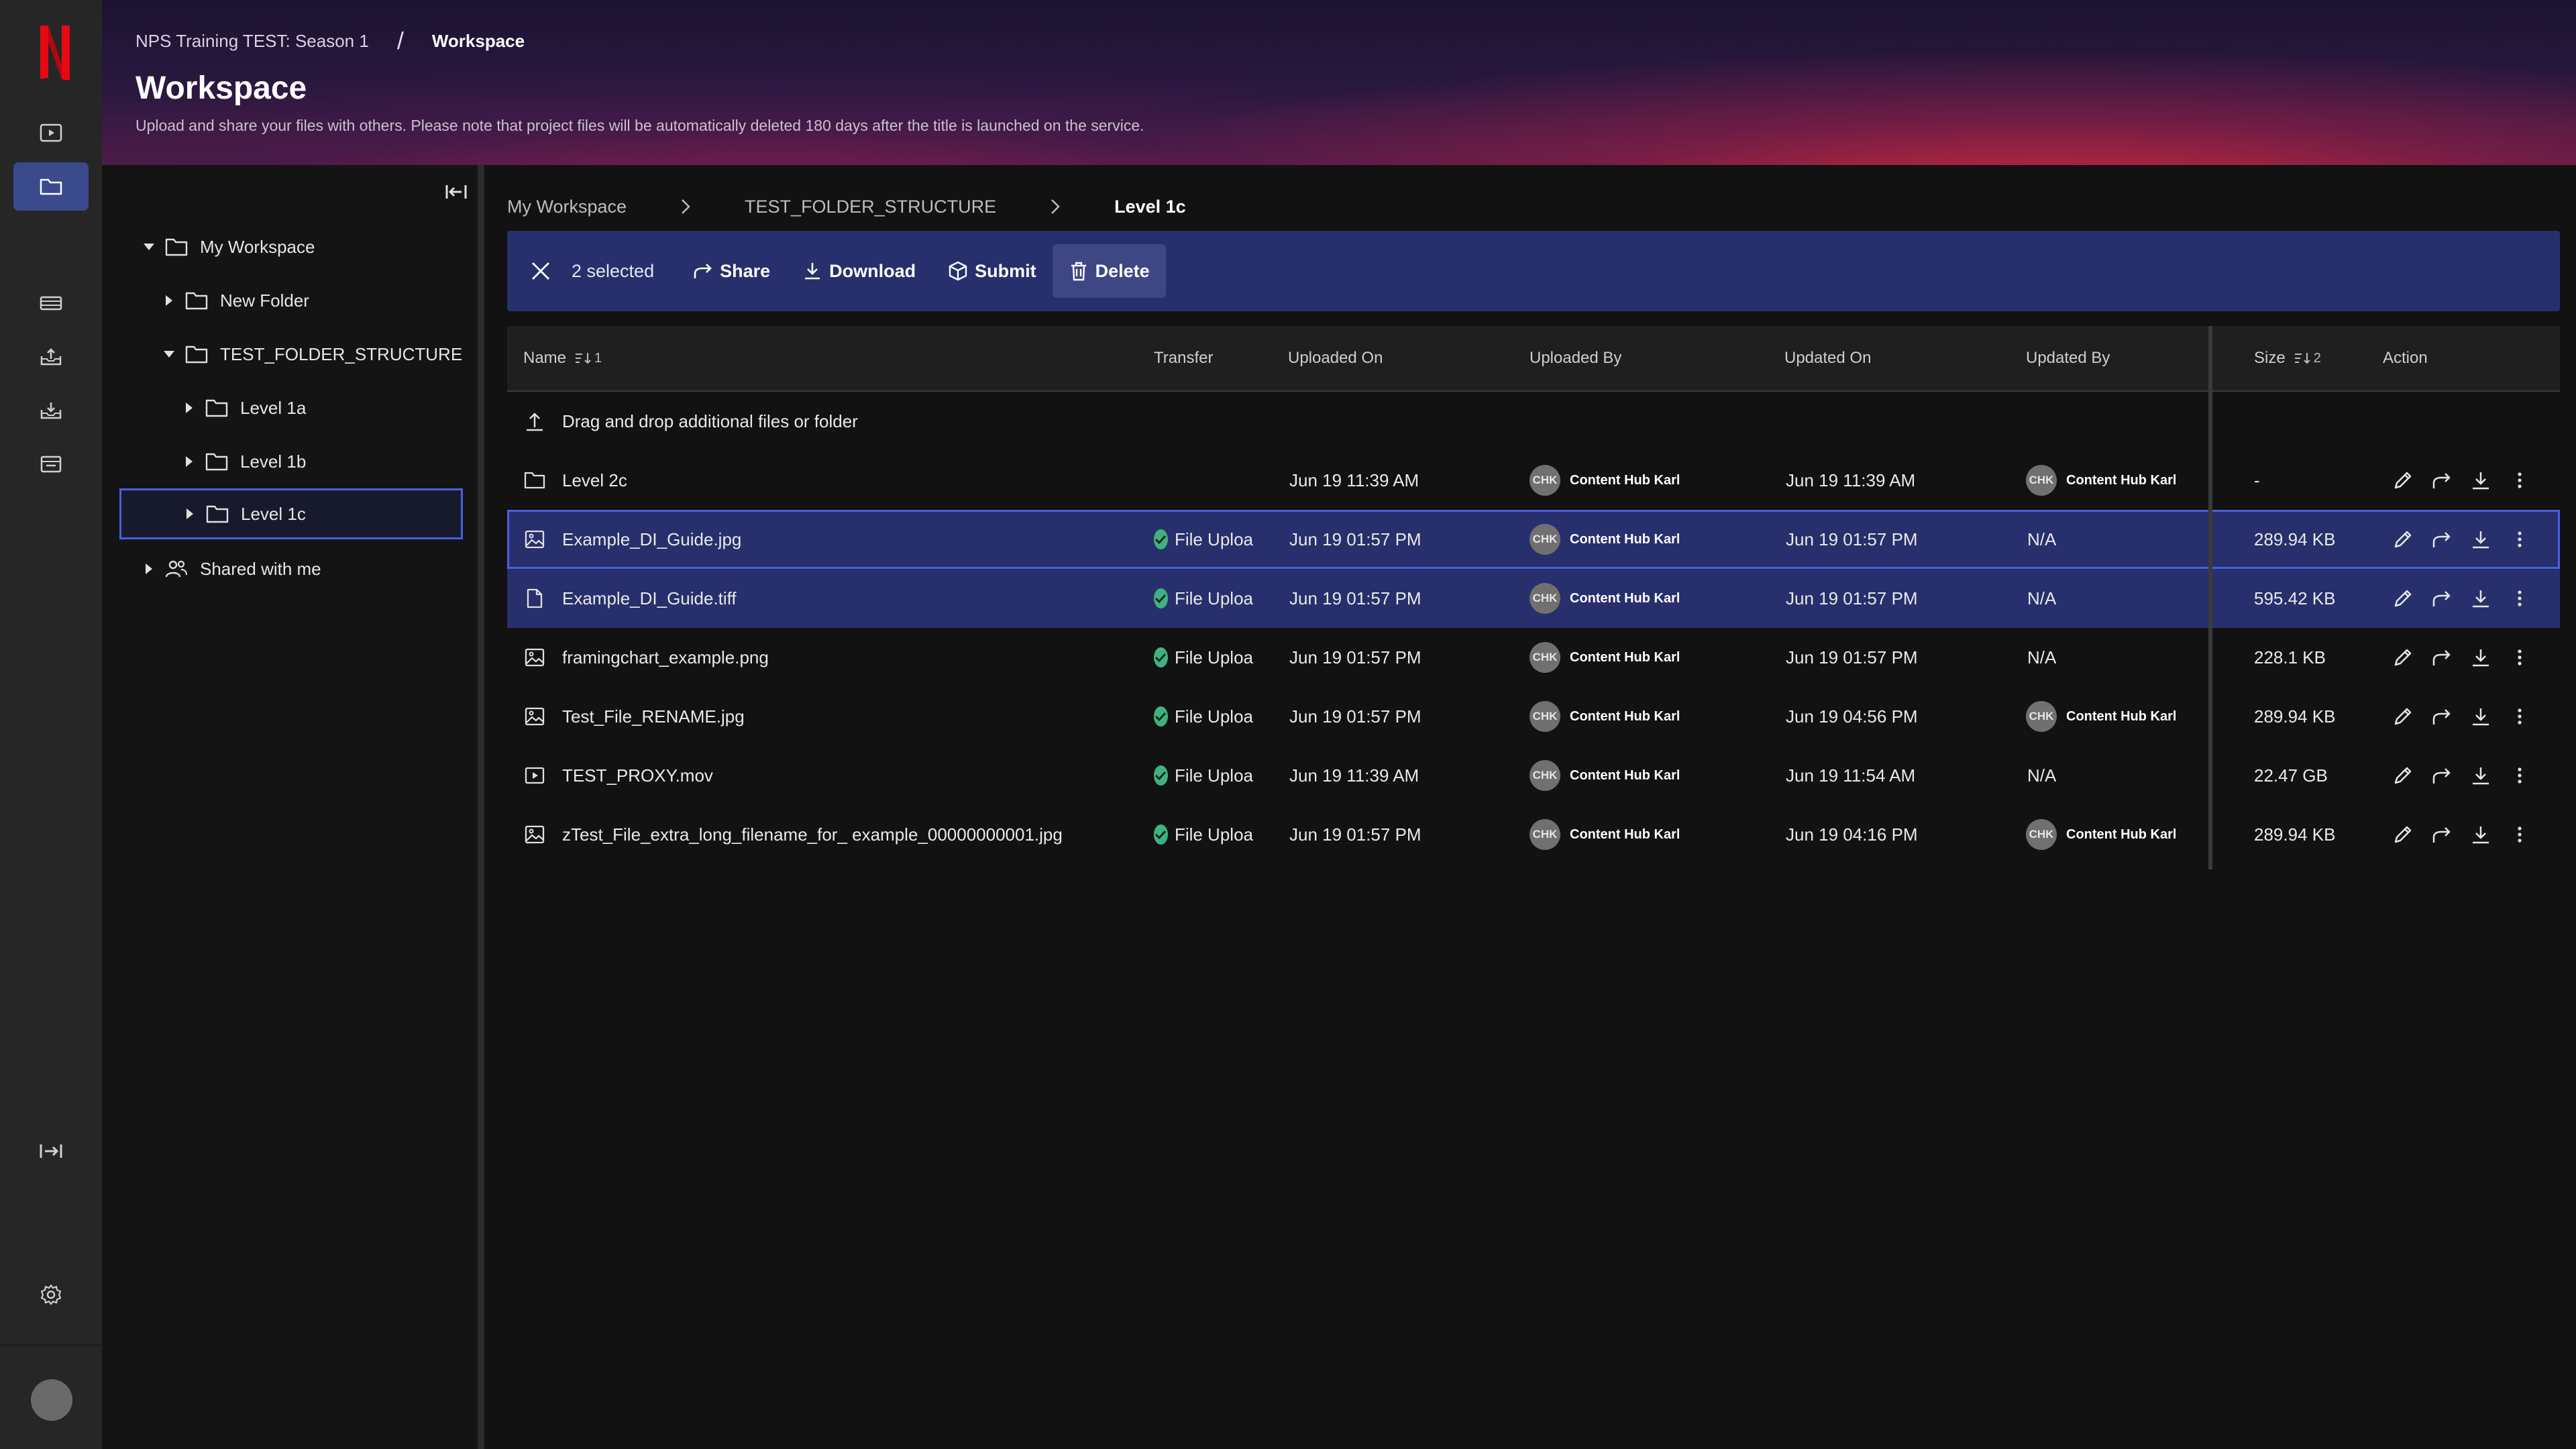  I want to click on avatar: CHK, so click(2041, 480).